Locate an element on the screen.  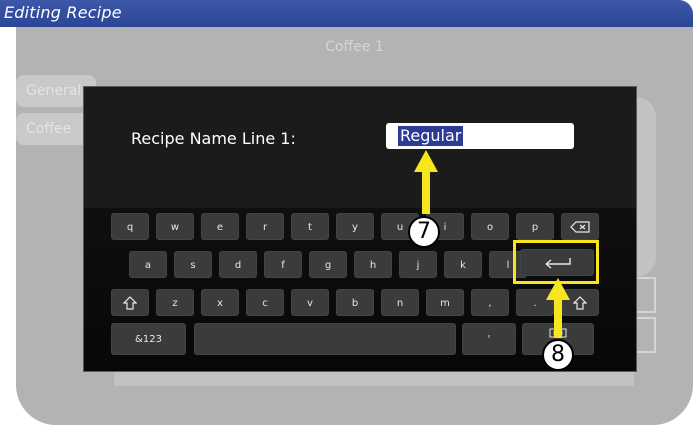
key-m: m is located at coordinates (445, 302).